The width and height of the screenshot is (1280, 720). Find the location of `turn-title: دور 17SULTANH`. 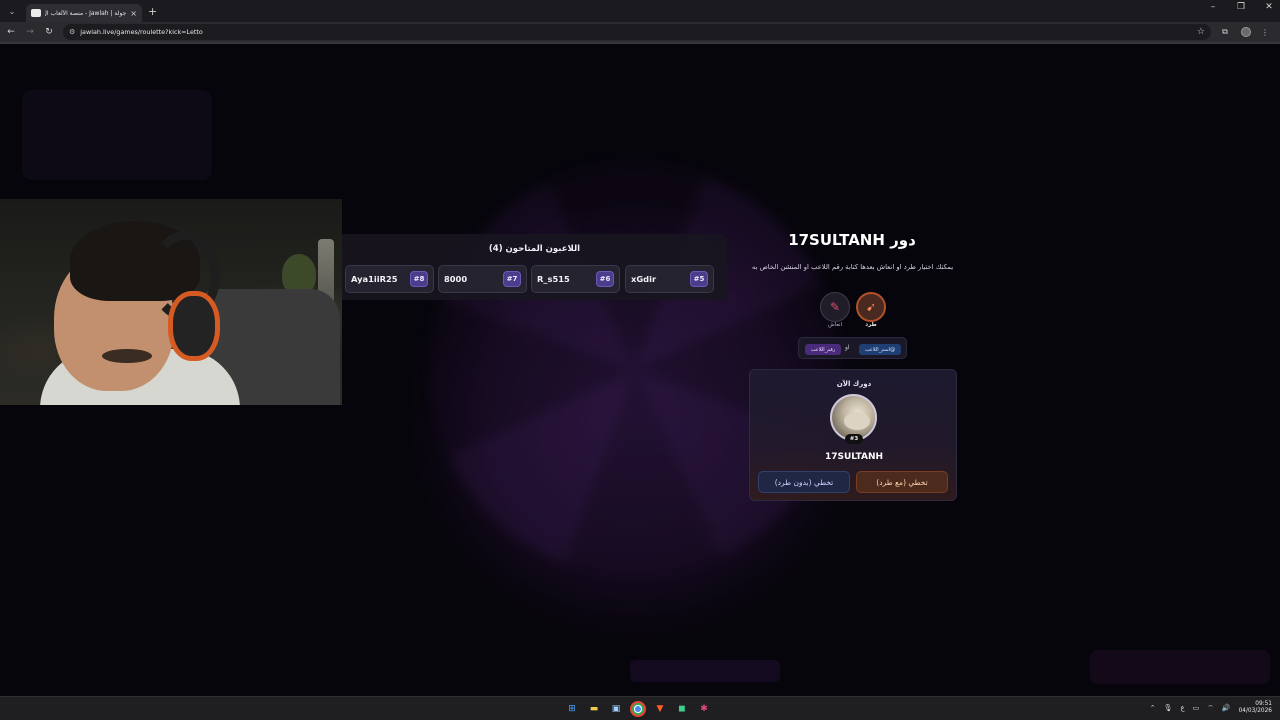

turn-title: دور 17SULTANH is located at coordinates (852, 240).